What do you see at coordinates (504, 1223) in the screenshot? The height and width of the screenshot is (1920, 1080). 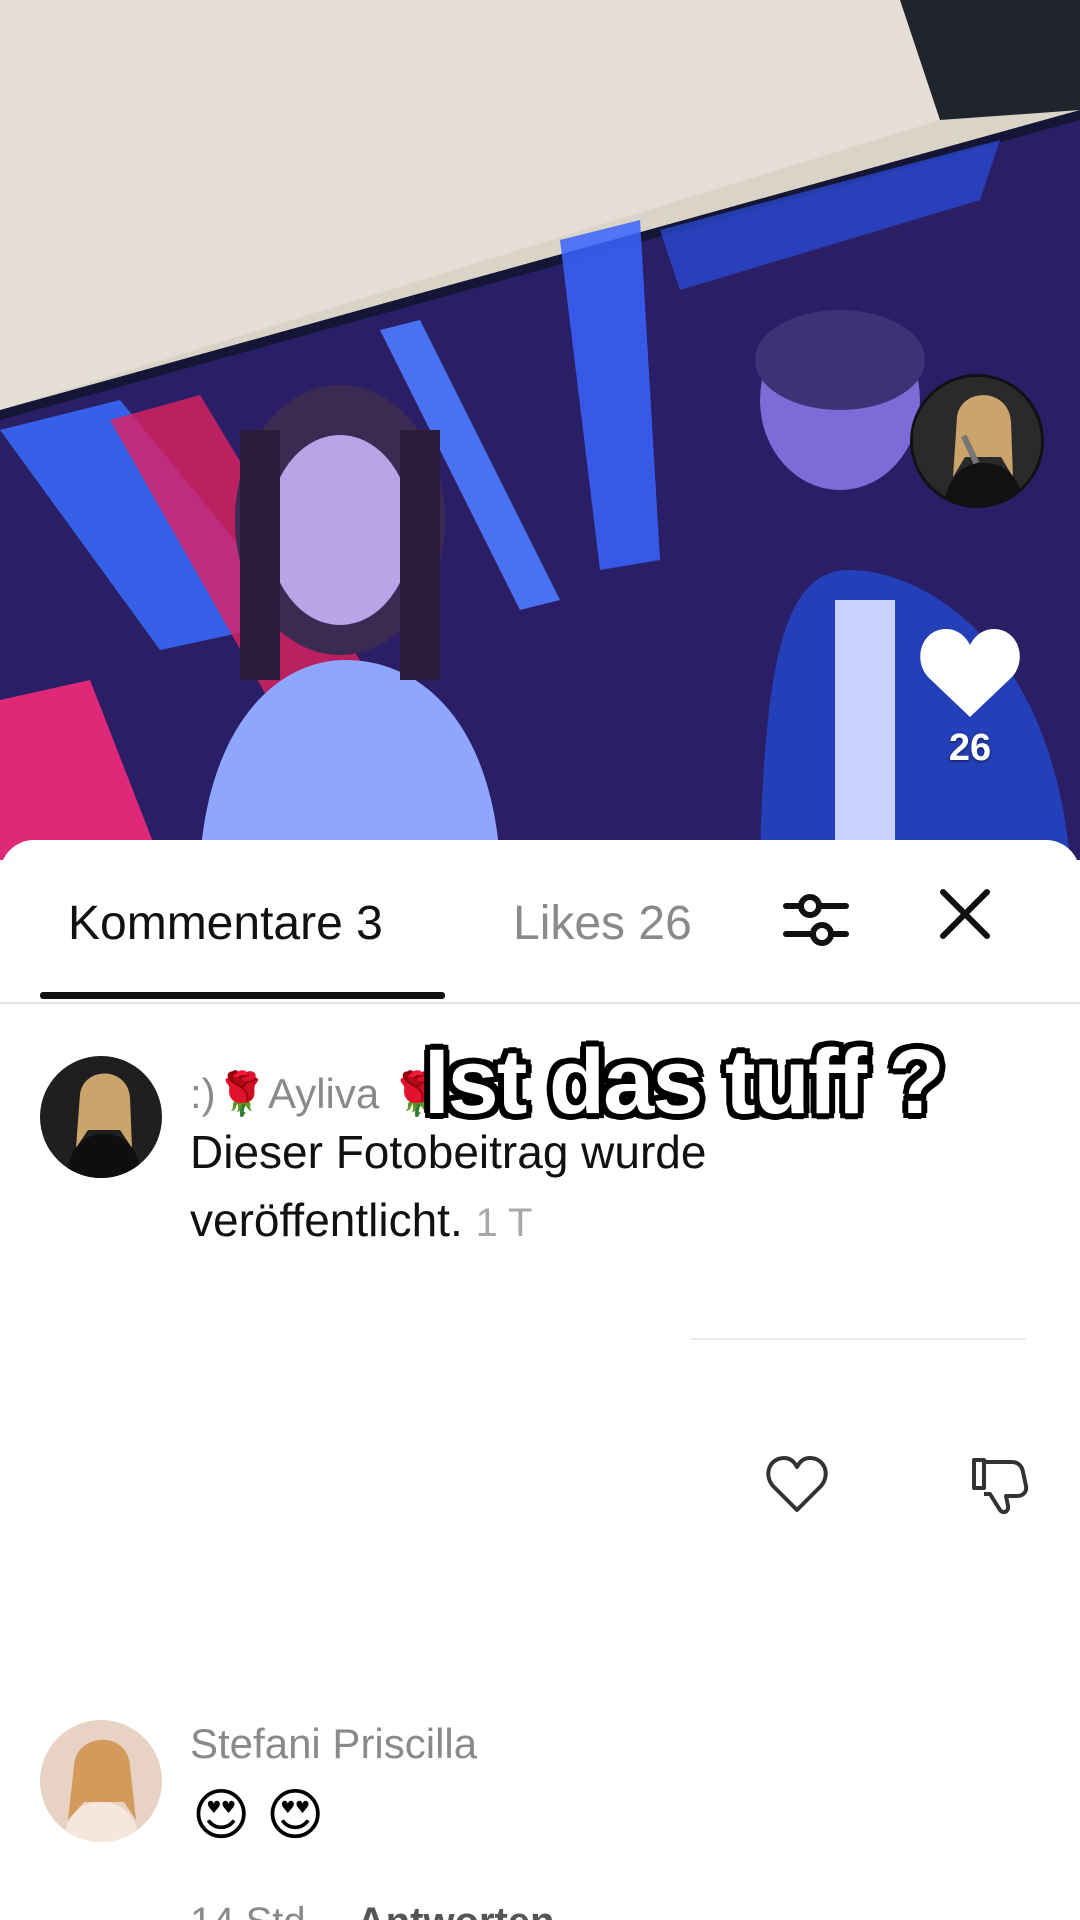 I see `comment-timestamp: 1 T` at bounding box center [504, 1223].